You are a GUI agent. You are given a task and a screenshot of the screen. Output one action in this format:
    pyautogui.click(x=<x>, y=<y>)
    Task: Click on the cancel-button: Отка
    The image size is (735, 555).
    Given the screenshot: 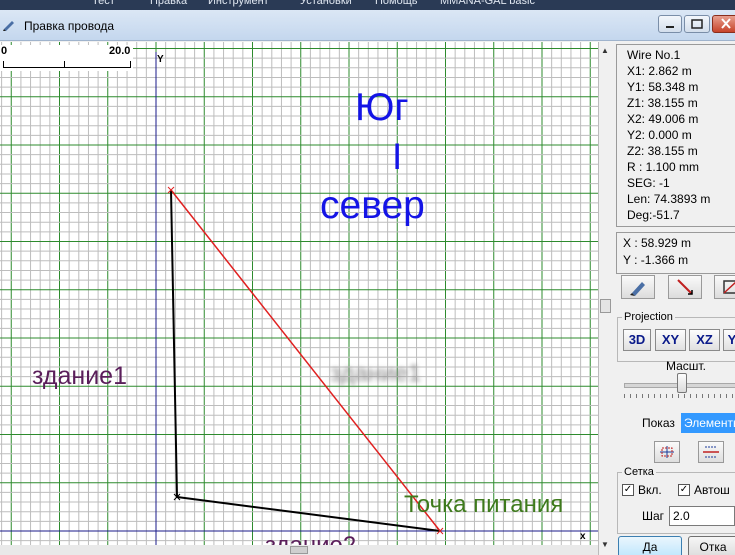 What is the action you would take?
    pyautogui.click(x=711, y=545)
    